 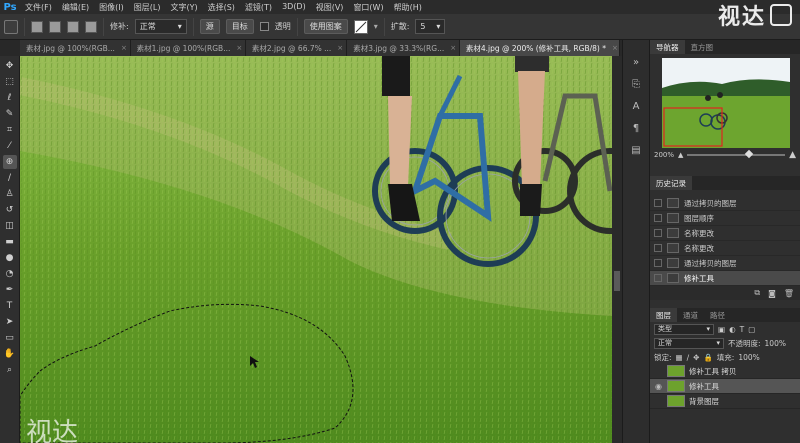 What do you see at coordinates (688, 357) in the screenshot?
I see `lock-brush-icon: ∕` at bounding box center [688, 357].